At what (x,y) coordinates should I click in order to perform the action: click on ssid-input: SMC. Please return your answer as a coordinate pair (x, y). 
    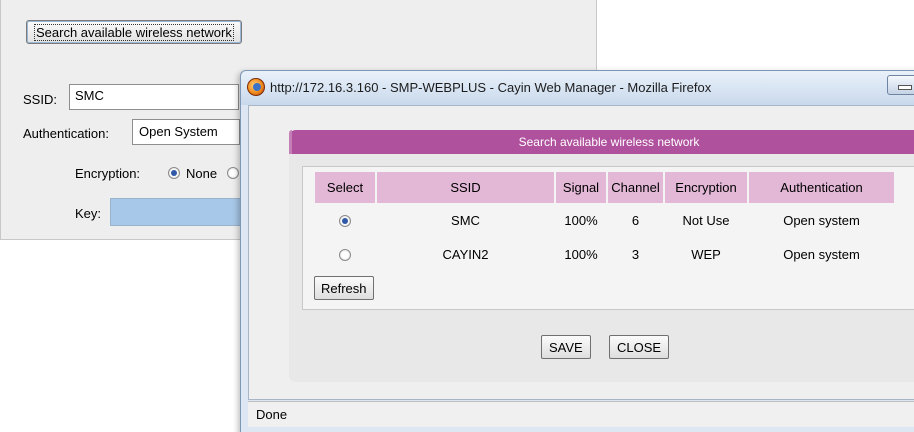
    Looking at the image, I should click on (154, 97).